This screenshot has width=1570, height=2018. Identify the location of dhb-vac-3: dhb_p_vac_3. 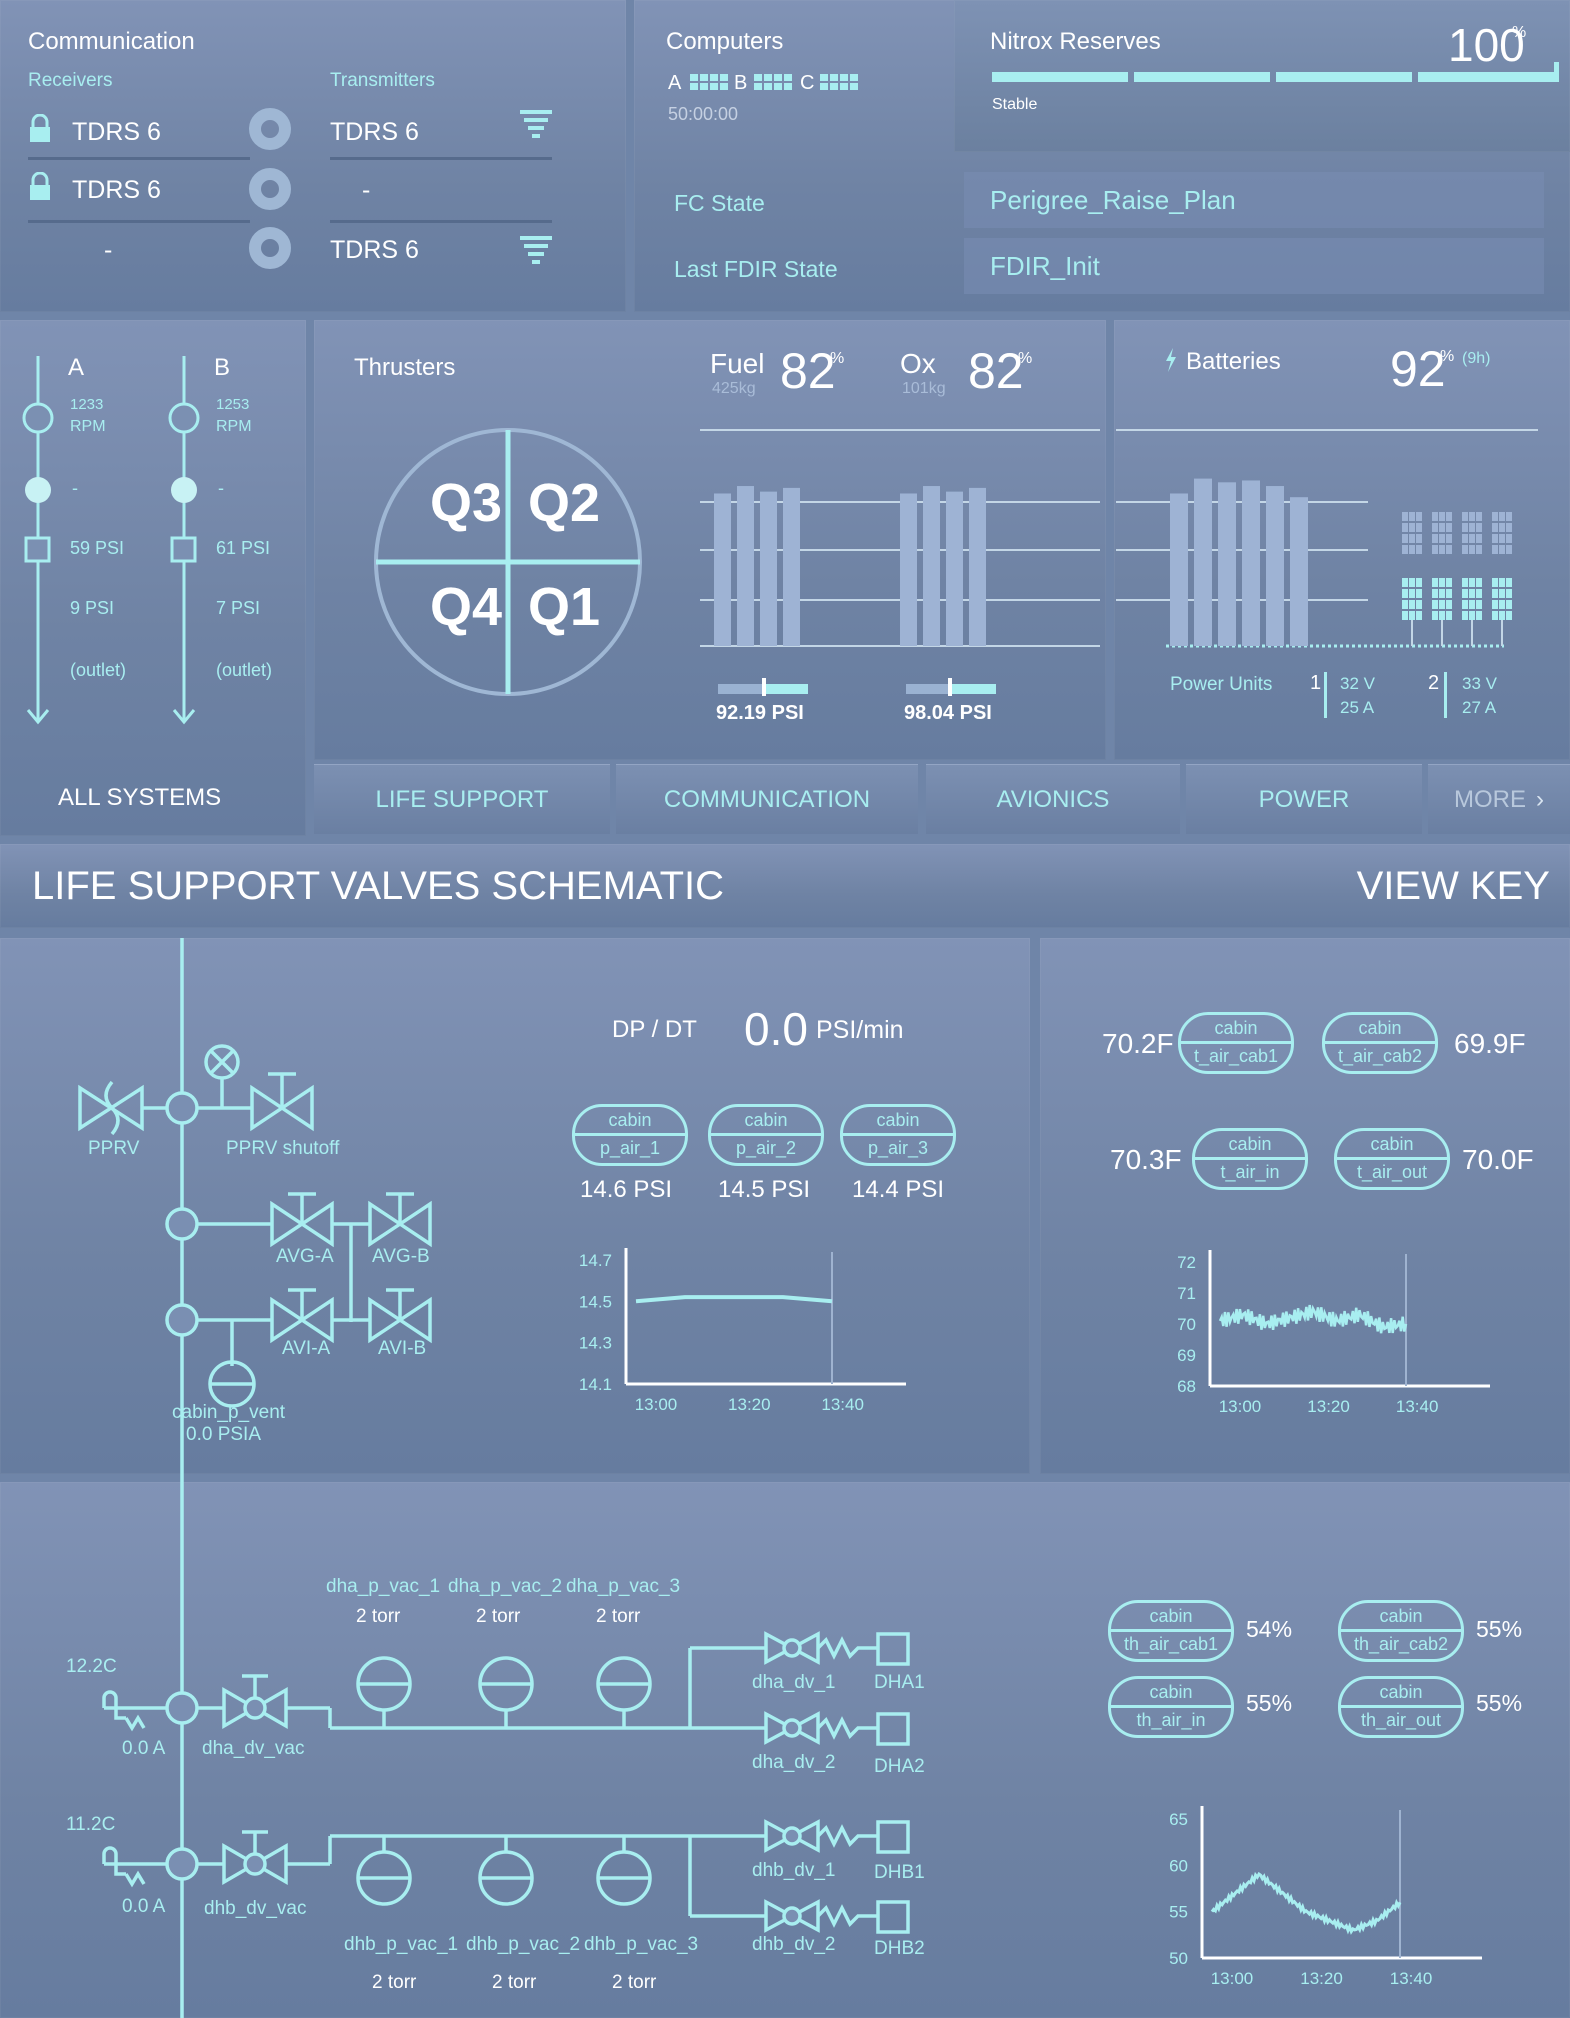
(641, 1944).